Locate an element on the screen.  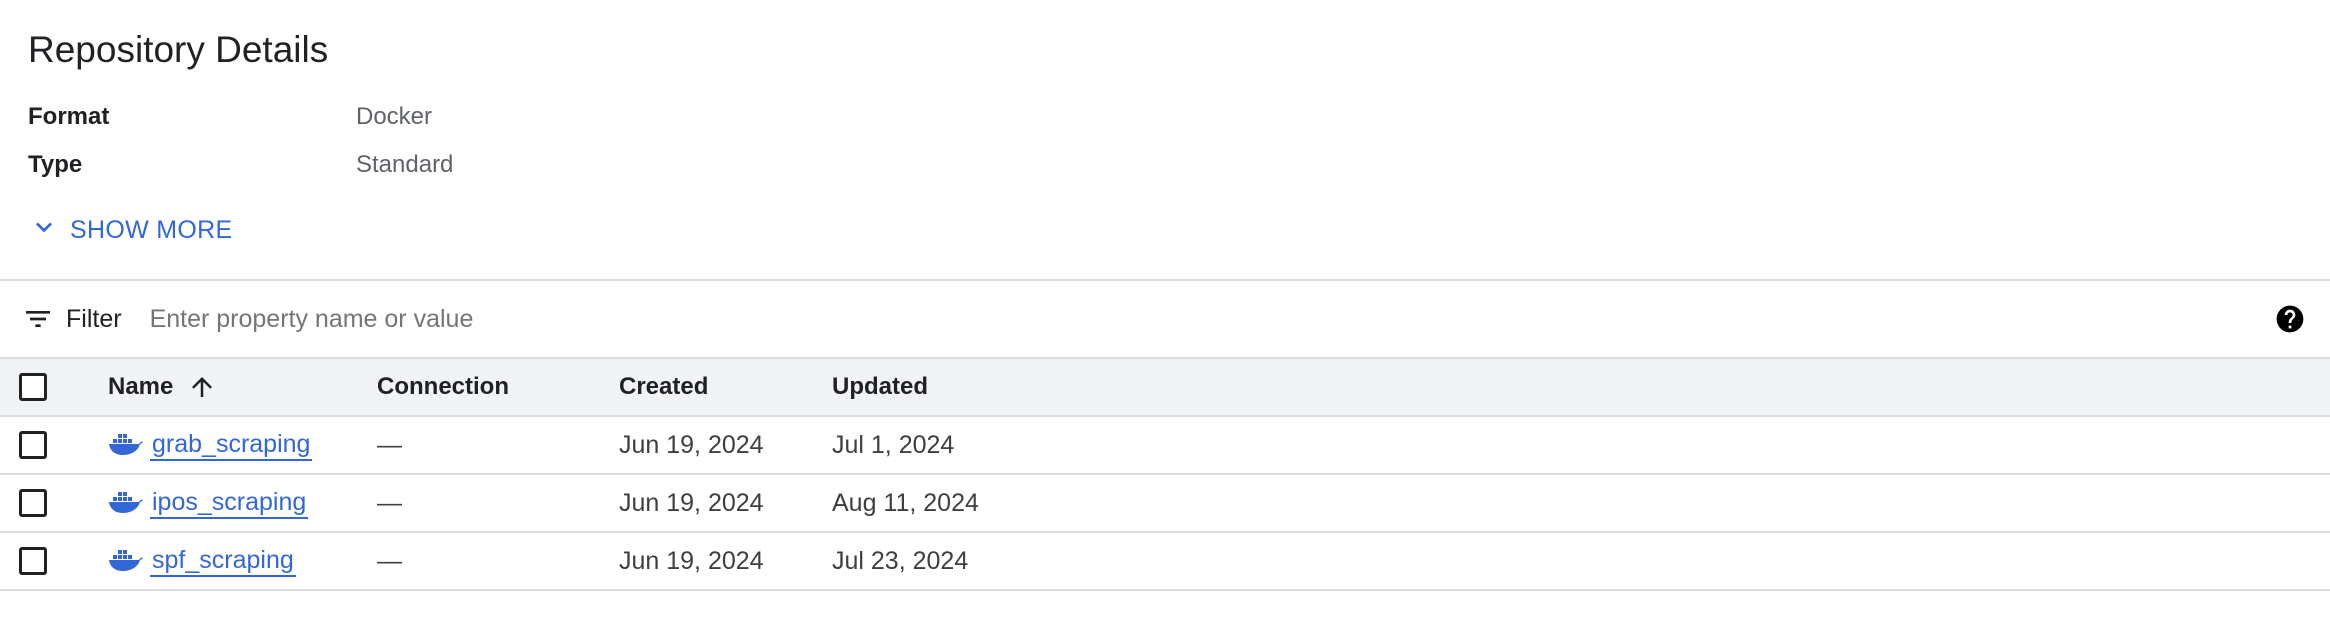
arrow-up-icon is located at coordinates (202, 387).